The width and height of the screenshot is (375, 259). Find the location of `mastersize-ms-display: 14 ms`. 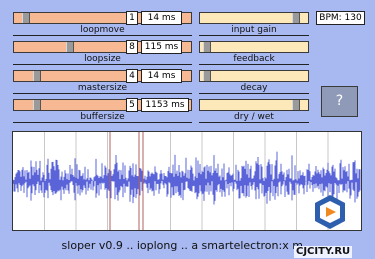

mastersize-ms-display: 14 ms is located at coordinates (161, 76).